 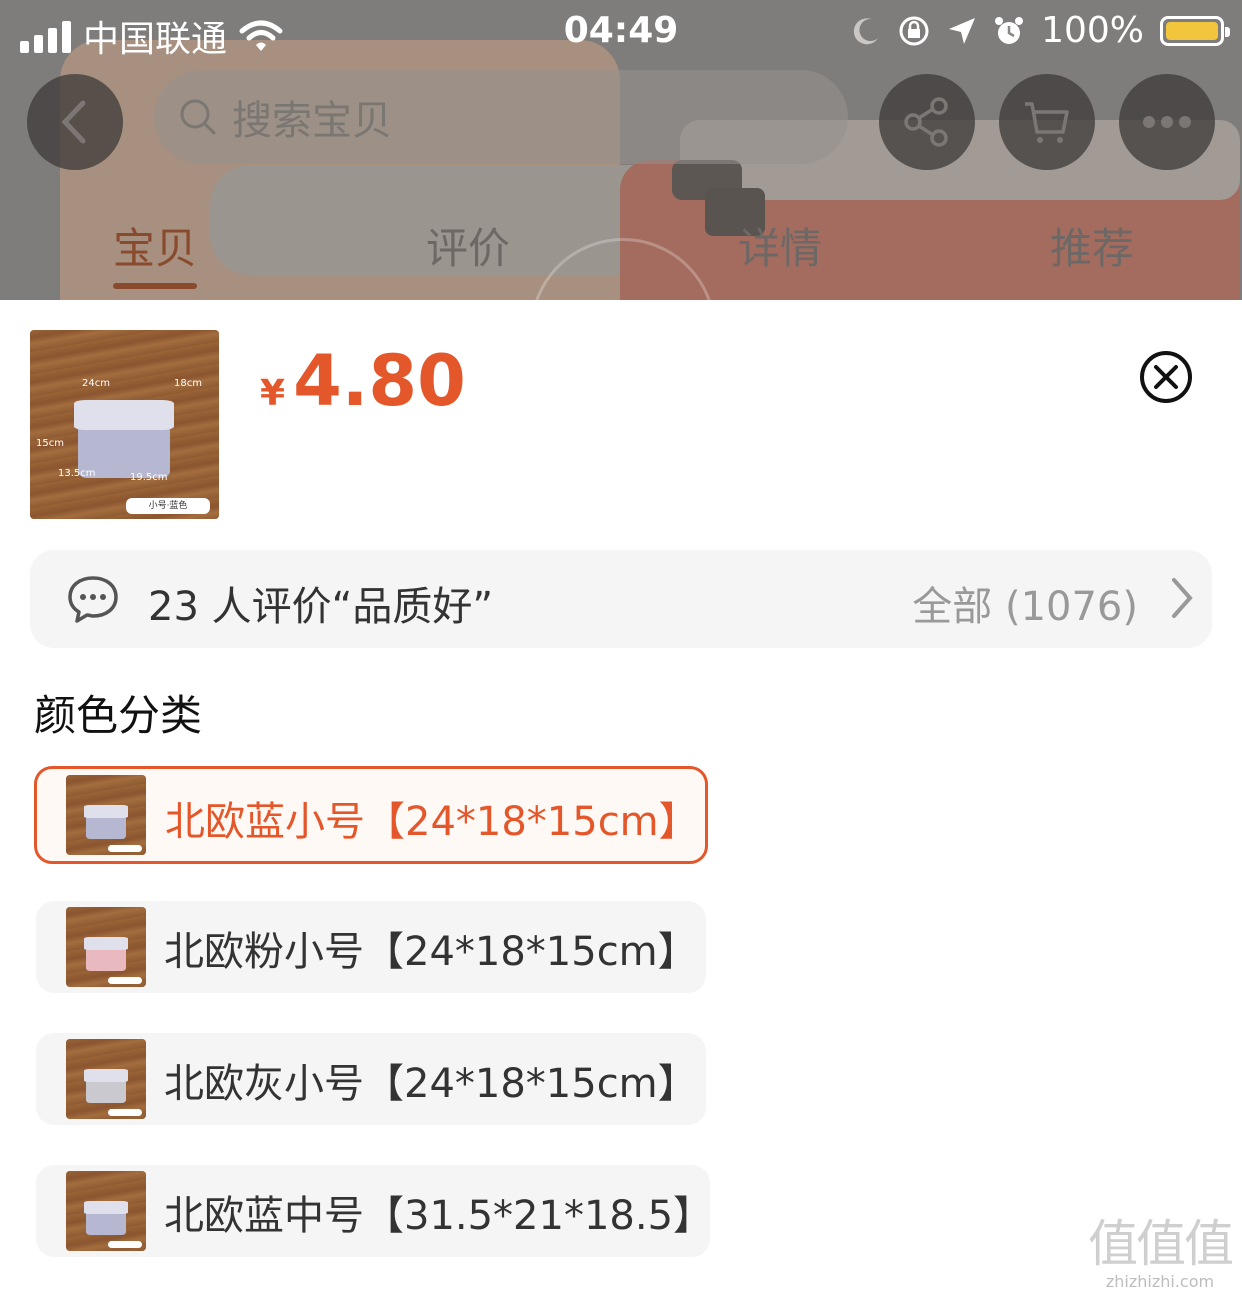 What do you see at coordinates (149, 477) in the screenshot?
I see `thumb-dim-base-length: 19.5cm` at bounding box center [149, 477].